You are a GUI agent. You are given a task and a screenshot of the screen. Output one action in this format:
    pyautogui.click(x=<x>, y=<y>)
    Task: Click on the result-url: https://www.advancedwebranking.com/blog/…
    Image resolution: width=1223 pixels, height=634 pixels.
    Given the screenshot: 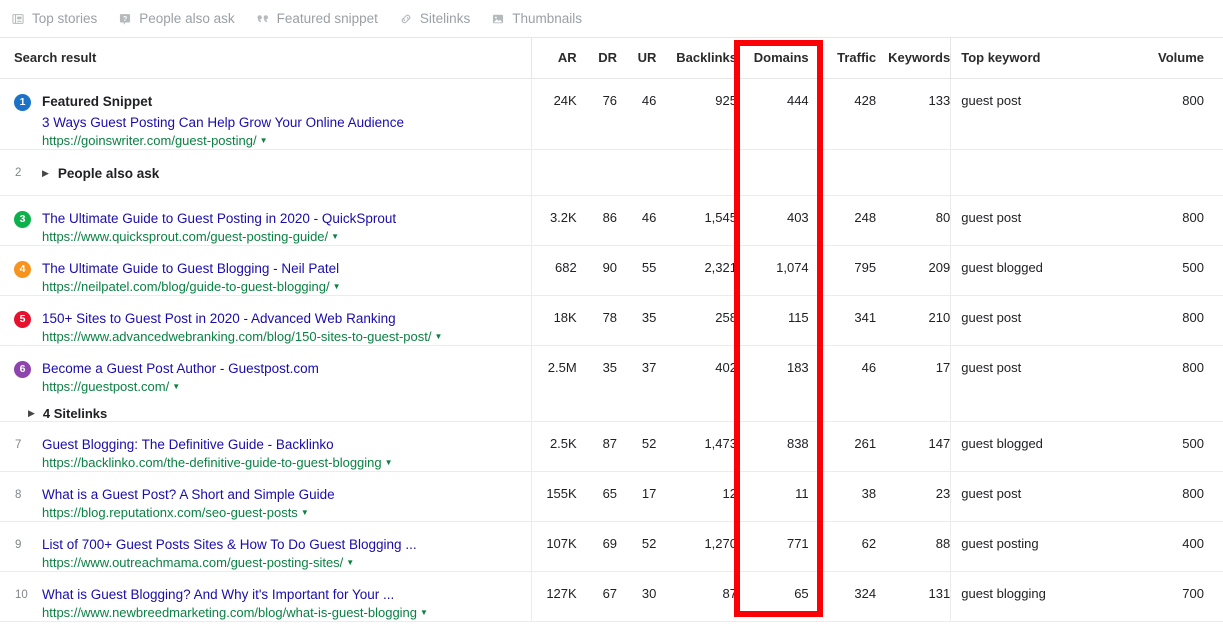 What is the action you would take?
    pyautogui.click(x=286, y=337)
    